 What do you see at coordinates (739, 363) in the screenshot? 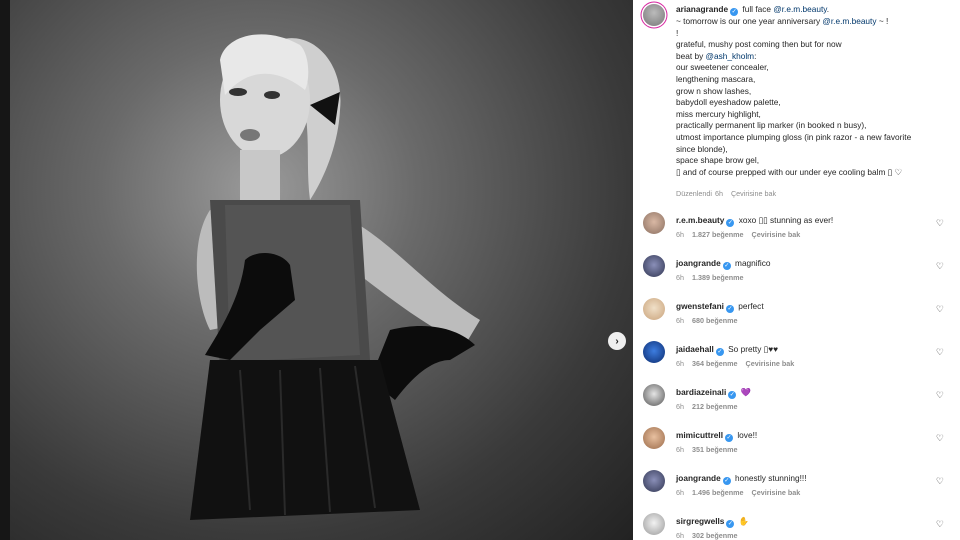
I see `comment-meta: 6h 364 beğenme Çevirisine bak` at bounding box center [739, 363].